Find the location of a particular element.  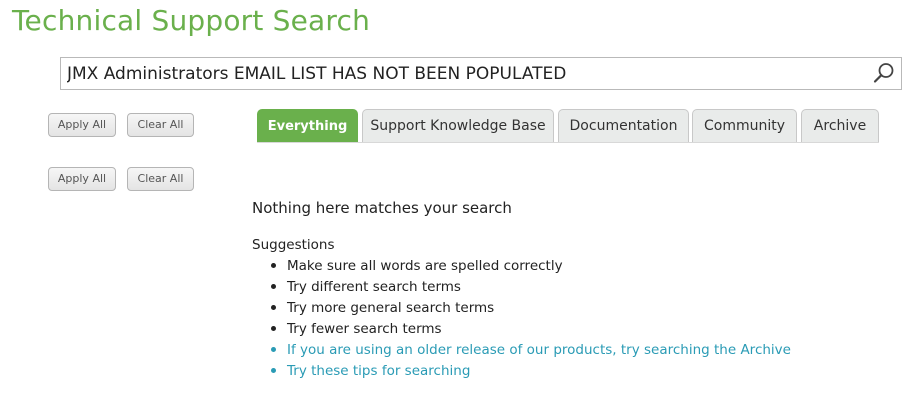

search-input is located at coordinates (464, 73).